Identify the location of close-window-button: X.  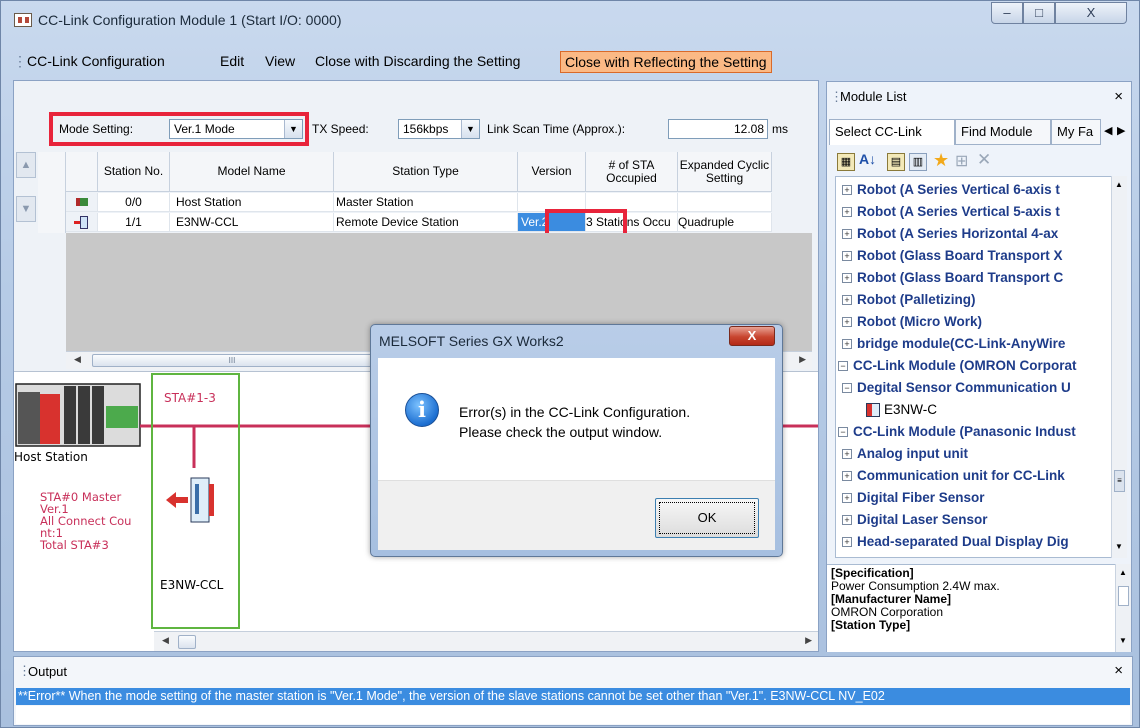
(1091, 13).